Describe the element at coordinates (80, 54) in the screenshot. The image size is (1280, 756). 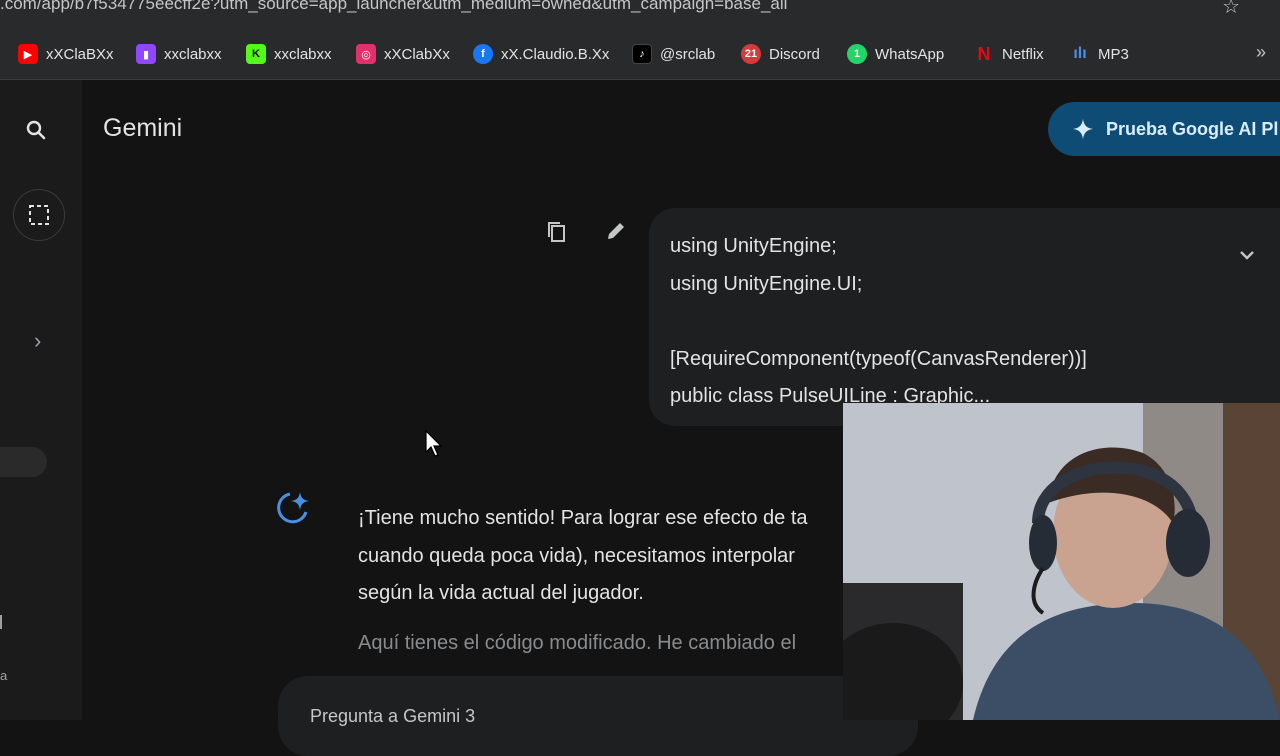
I see `bookmark-label: xXClaBXx` at that location.